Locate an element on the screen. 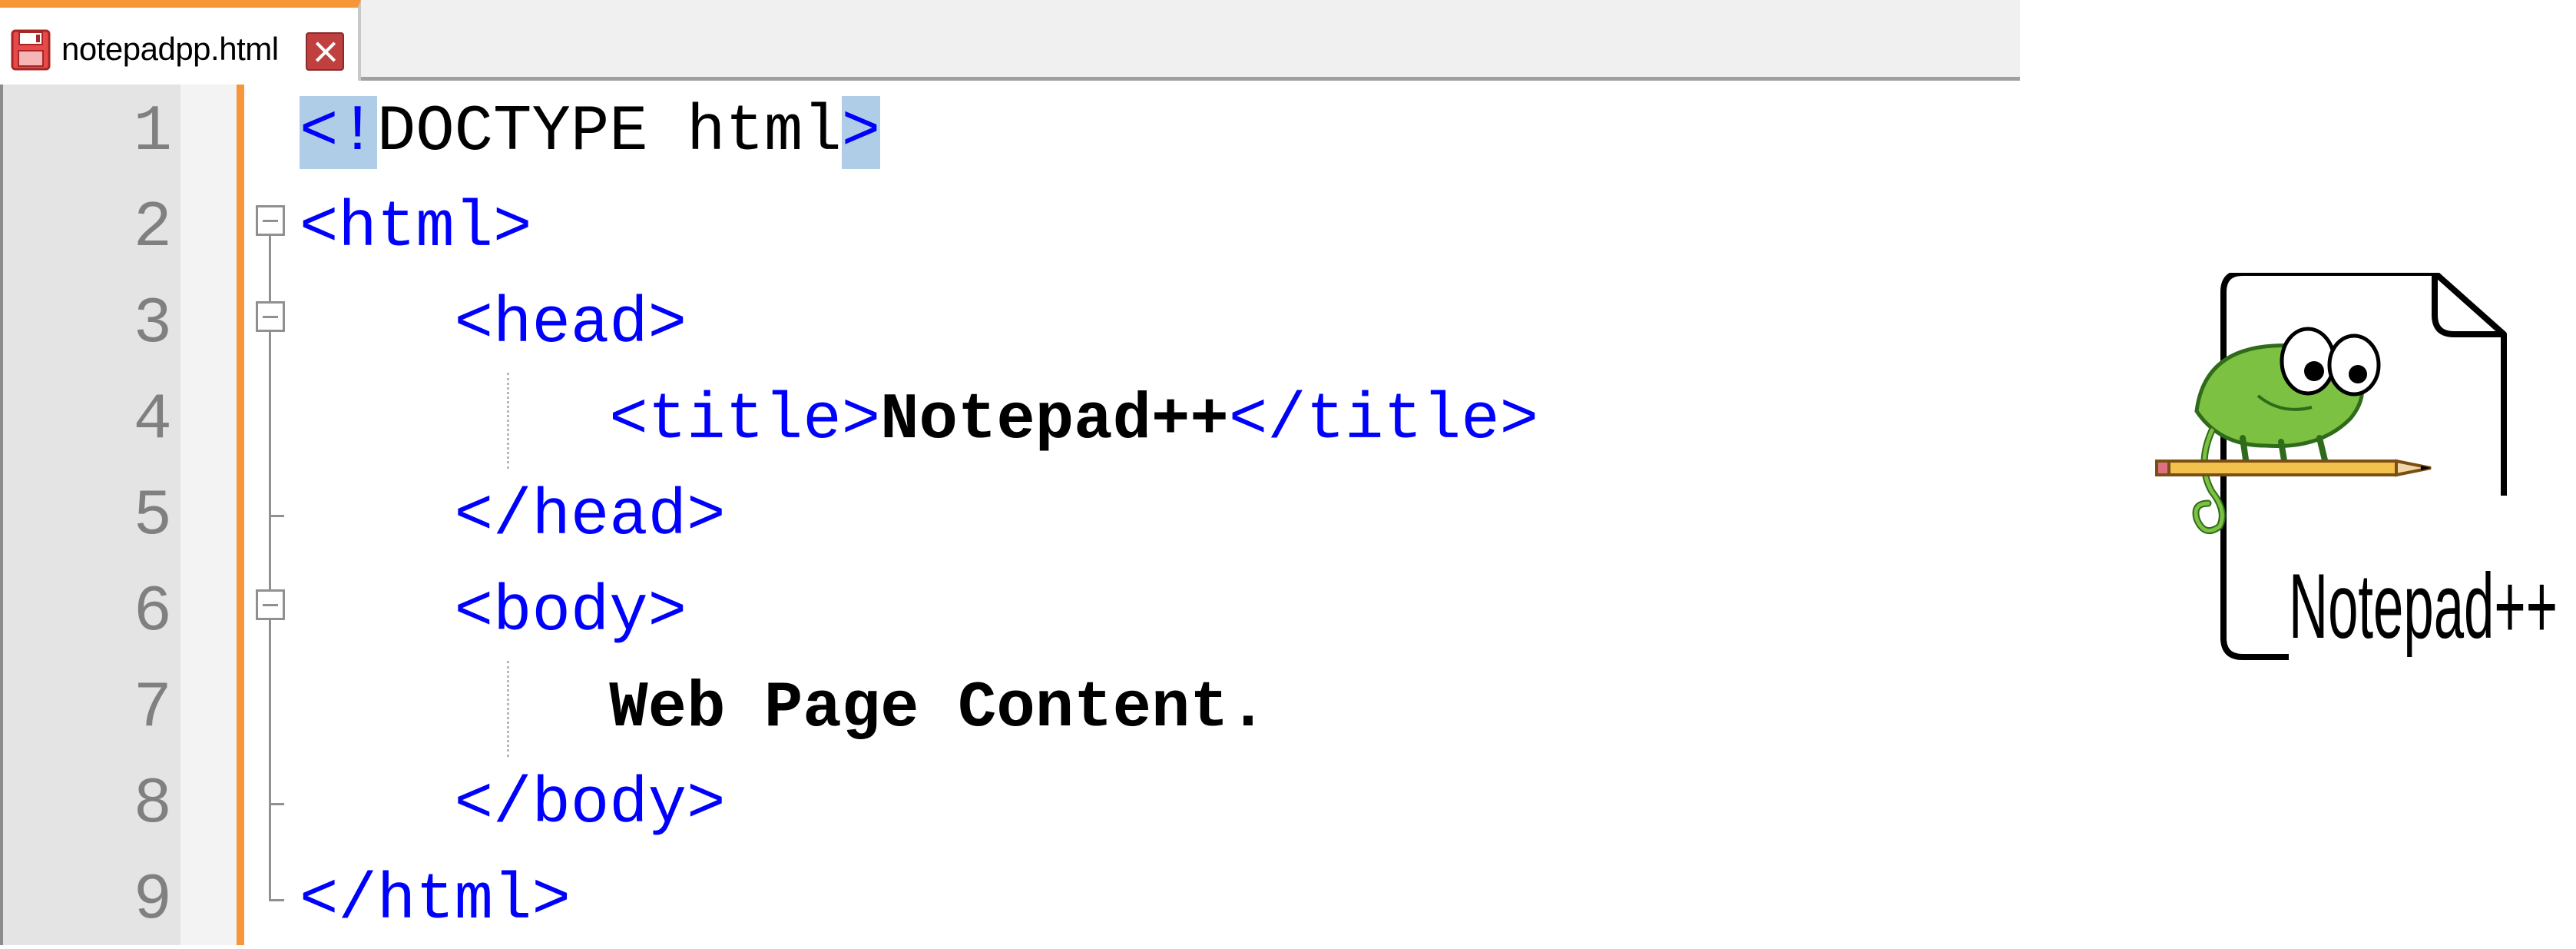 This screenshot has height=949, width=2576. logo-wordmark: Notepad++ is located at coordinates (2423, 606).